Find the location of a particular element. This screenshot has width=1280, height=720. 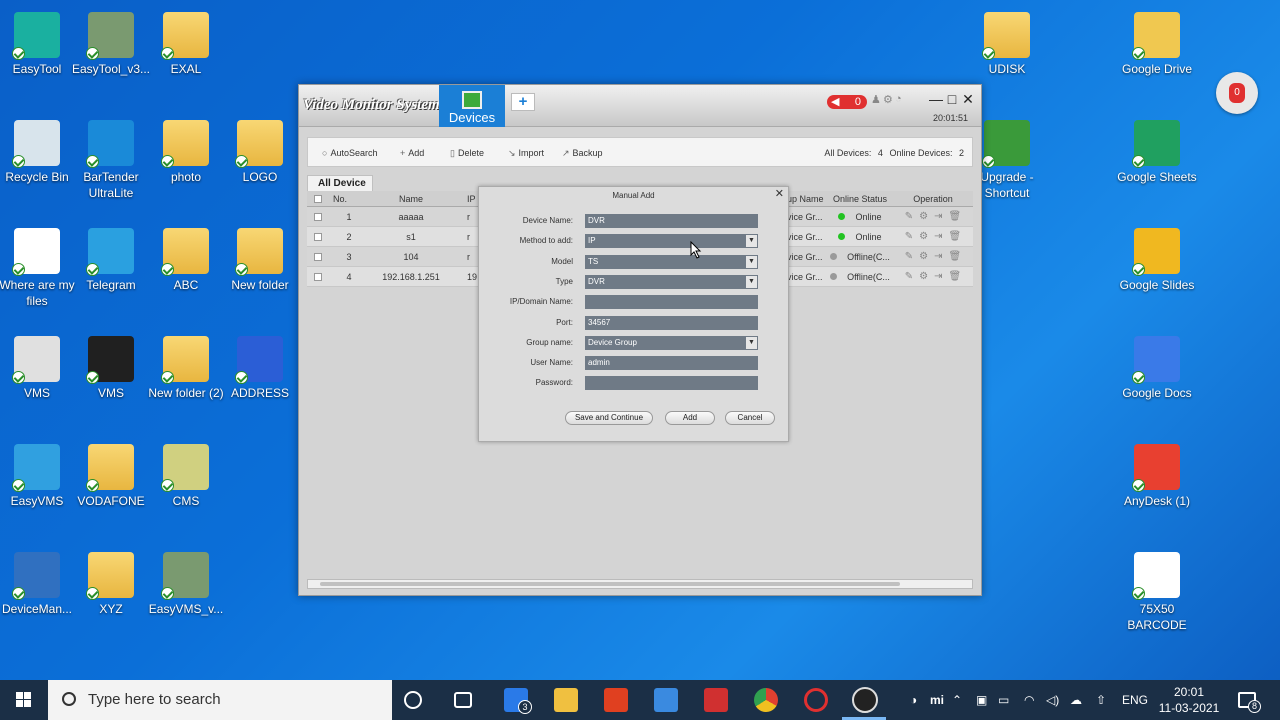

select-all-checkbox is located at coordinates (318, 198).